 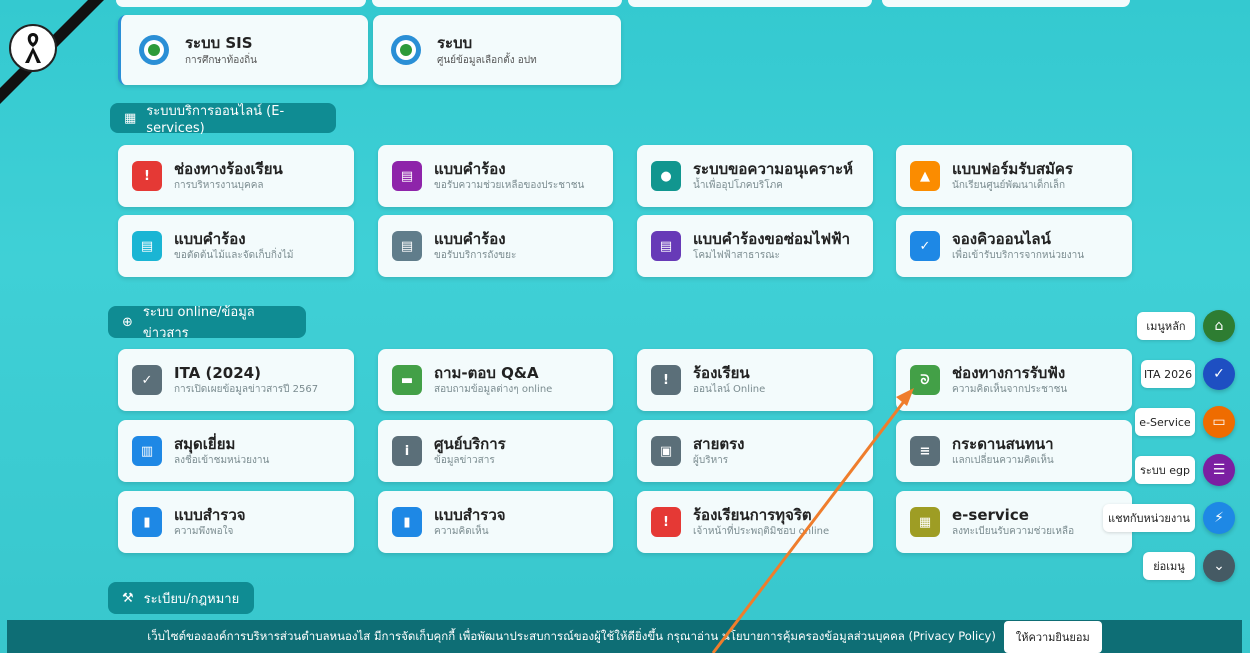 I want to click on sis-system-card: ระบบ SIS การศึกษาท้องถิ่น, so click(x=243, y=50).